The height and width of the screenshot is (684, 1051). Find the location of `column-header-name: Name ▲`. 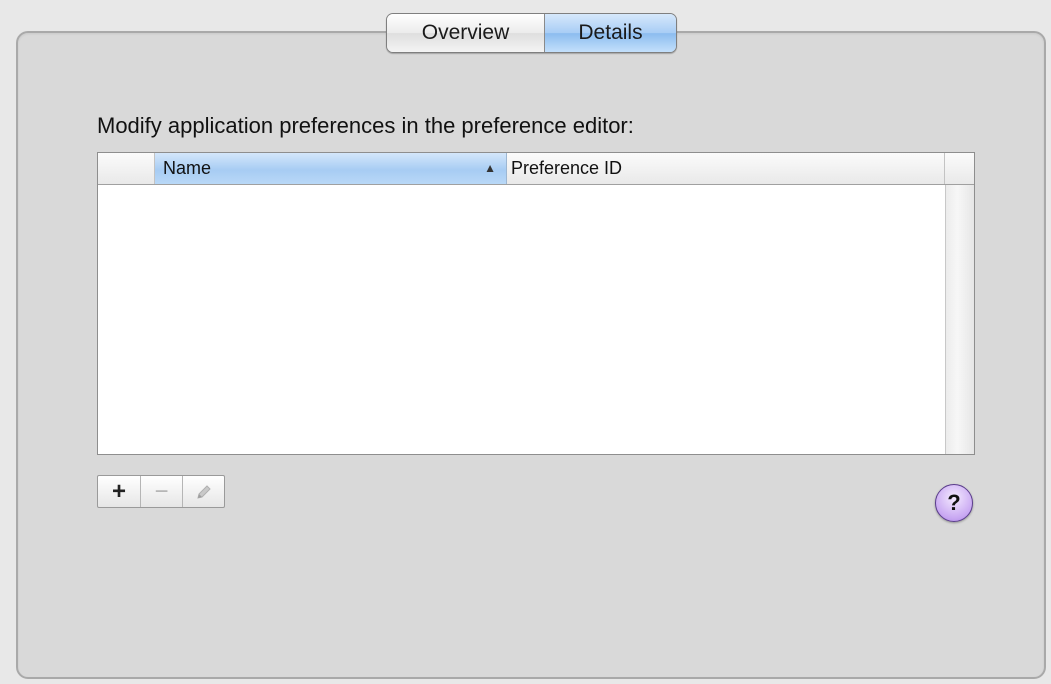

column-header-name: Name ▲ is located at coordinates (331, 168).